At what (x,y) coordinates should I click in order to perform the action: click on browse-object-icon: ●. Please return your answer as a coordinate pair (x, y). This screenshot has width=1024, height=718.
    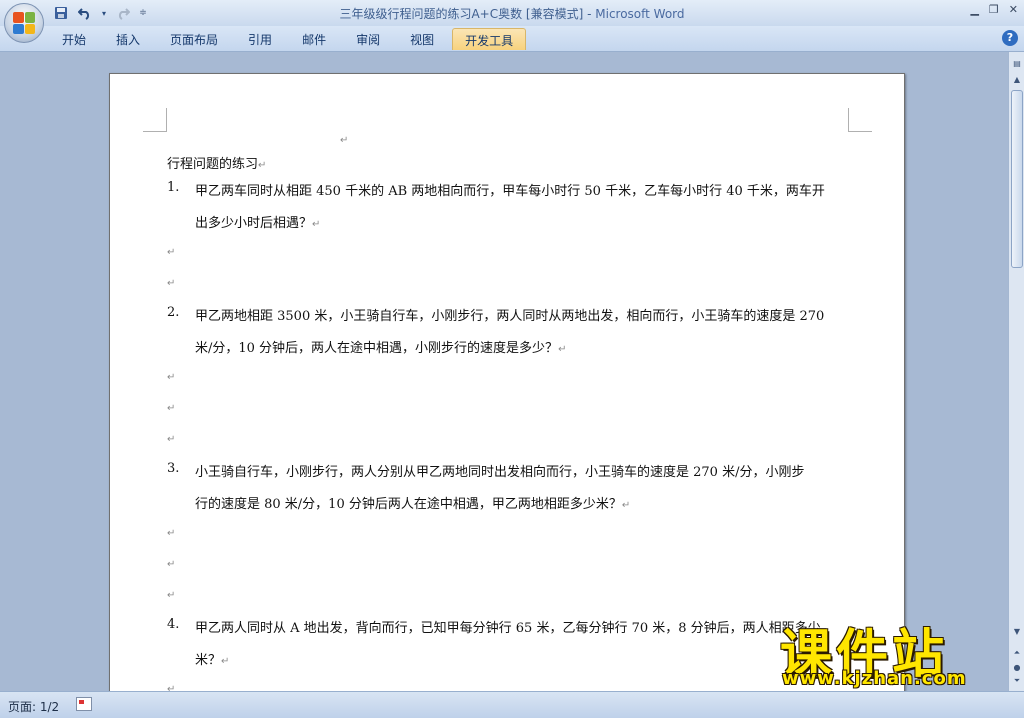
    Looking at the image, I should click on (1017, 667).